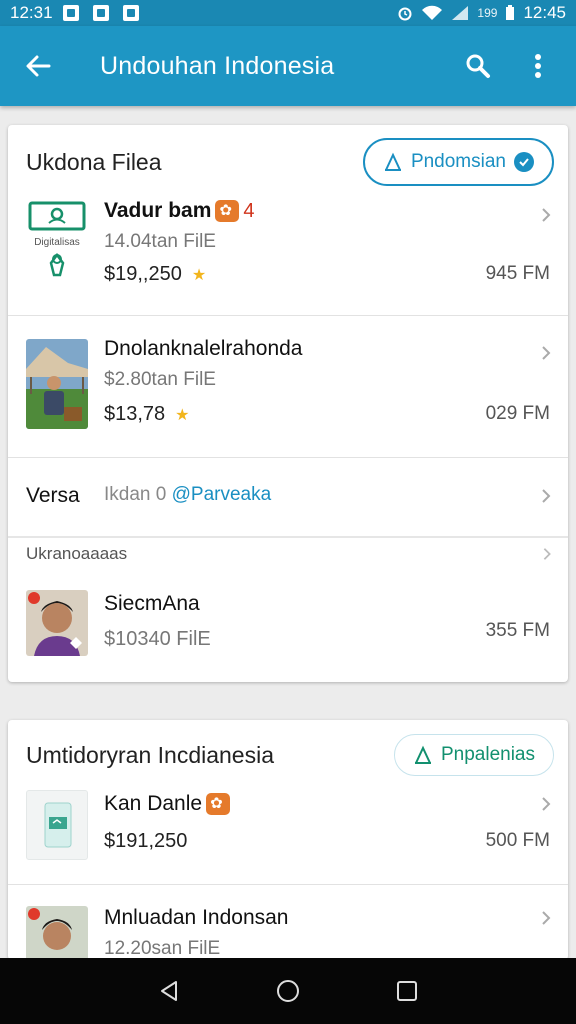 The height and width of the screenshot is (1024, 576). What do you see at coordinates (290, 162) in the screenshot?
I see `section-header: Ukdona Filea Pndomsian` at bounding box center [290, 162].